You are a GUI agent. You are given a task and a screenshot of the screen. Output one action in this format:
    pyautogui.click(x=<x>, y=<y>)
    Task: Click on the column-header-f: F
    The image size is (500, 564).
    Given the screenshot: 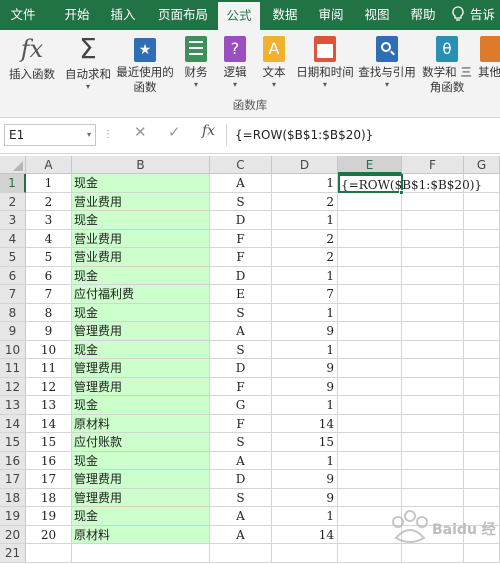 What is the action you would take?
    pyautogui.click(x=433, y=165)
    